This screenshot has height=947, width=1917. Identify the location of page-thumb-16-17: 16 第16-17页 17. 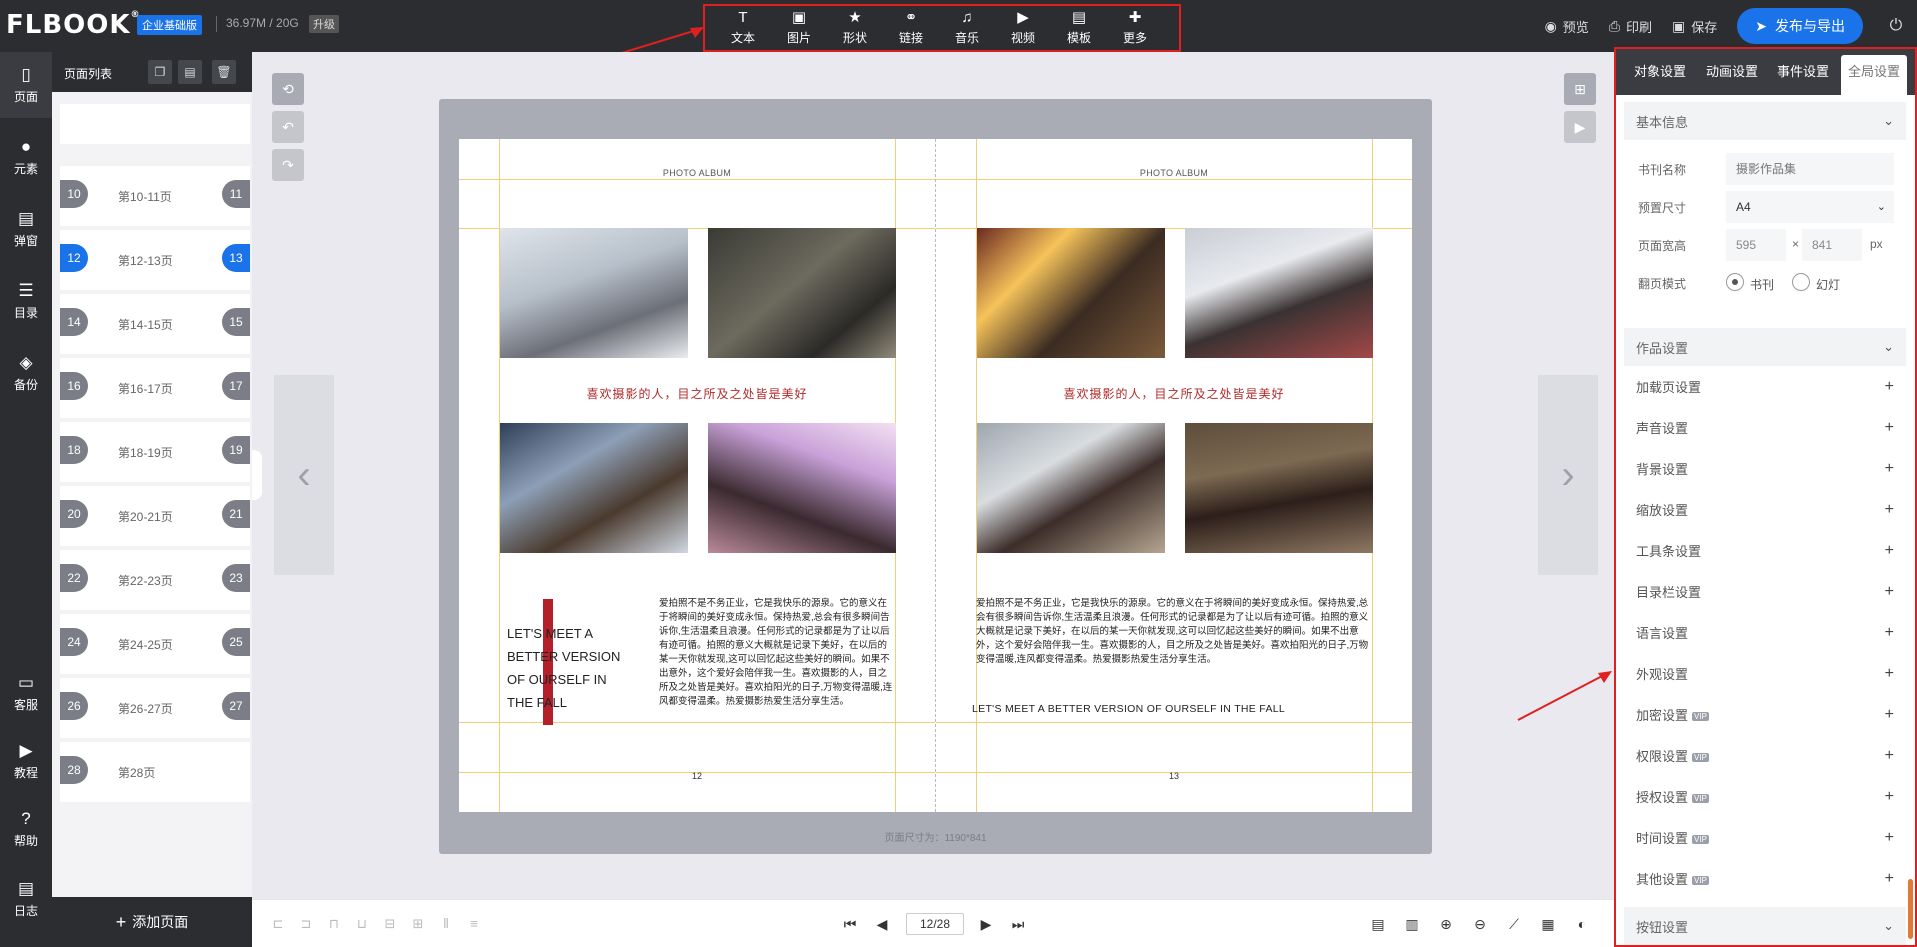
(152, 390).